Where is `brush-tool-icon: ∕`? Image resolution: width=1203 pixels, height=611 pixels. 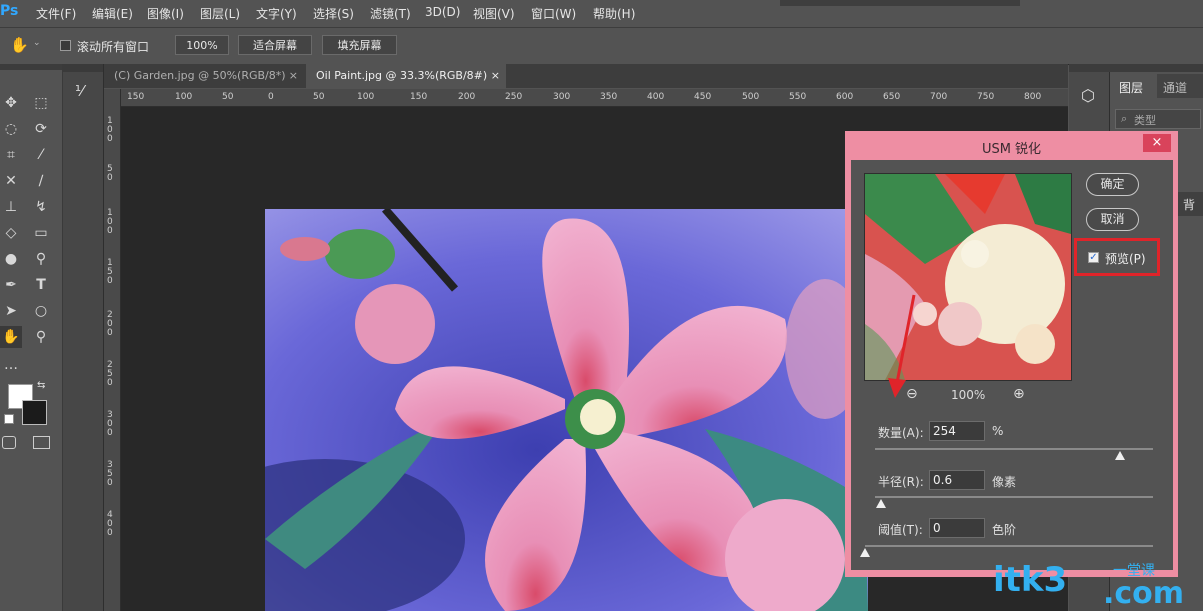
brush-tool-icon: ∕ is located at coordinates (41, 181).